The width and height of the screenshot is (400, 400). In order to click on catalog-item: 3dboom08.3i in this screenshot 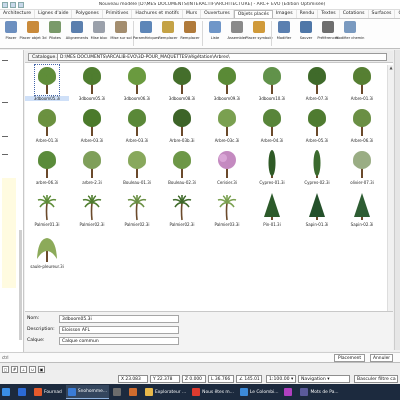, I will do `click(182, 85)`.